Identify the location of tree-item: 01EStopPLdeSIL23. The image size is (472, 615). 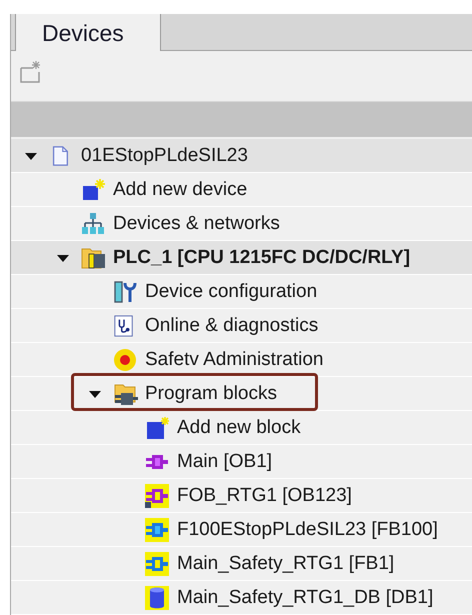
(241, 156).